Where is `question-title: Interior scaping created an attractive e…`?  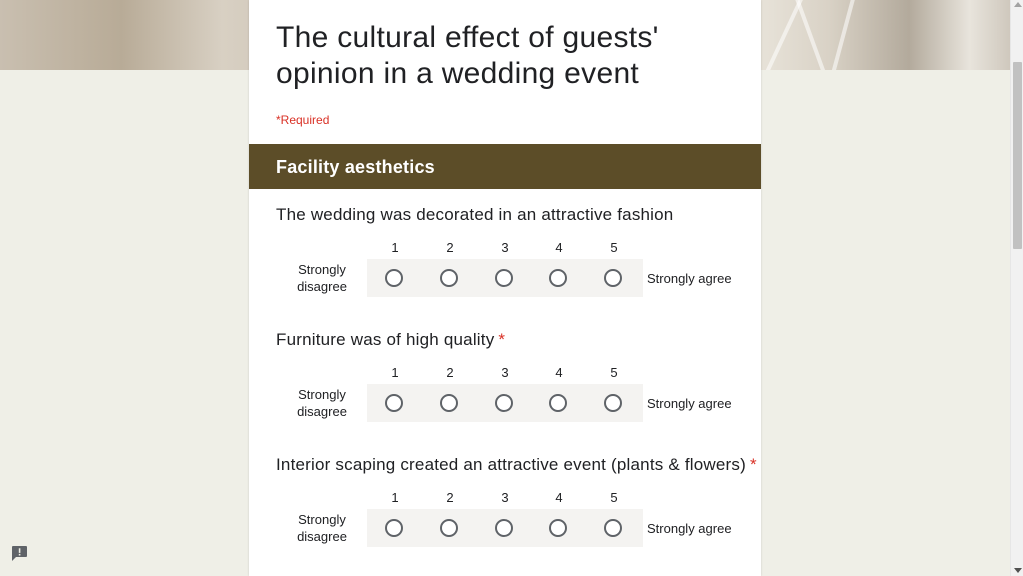
question-title: Interior scaping created an attractive e… is located at coordinates (516, 465).